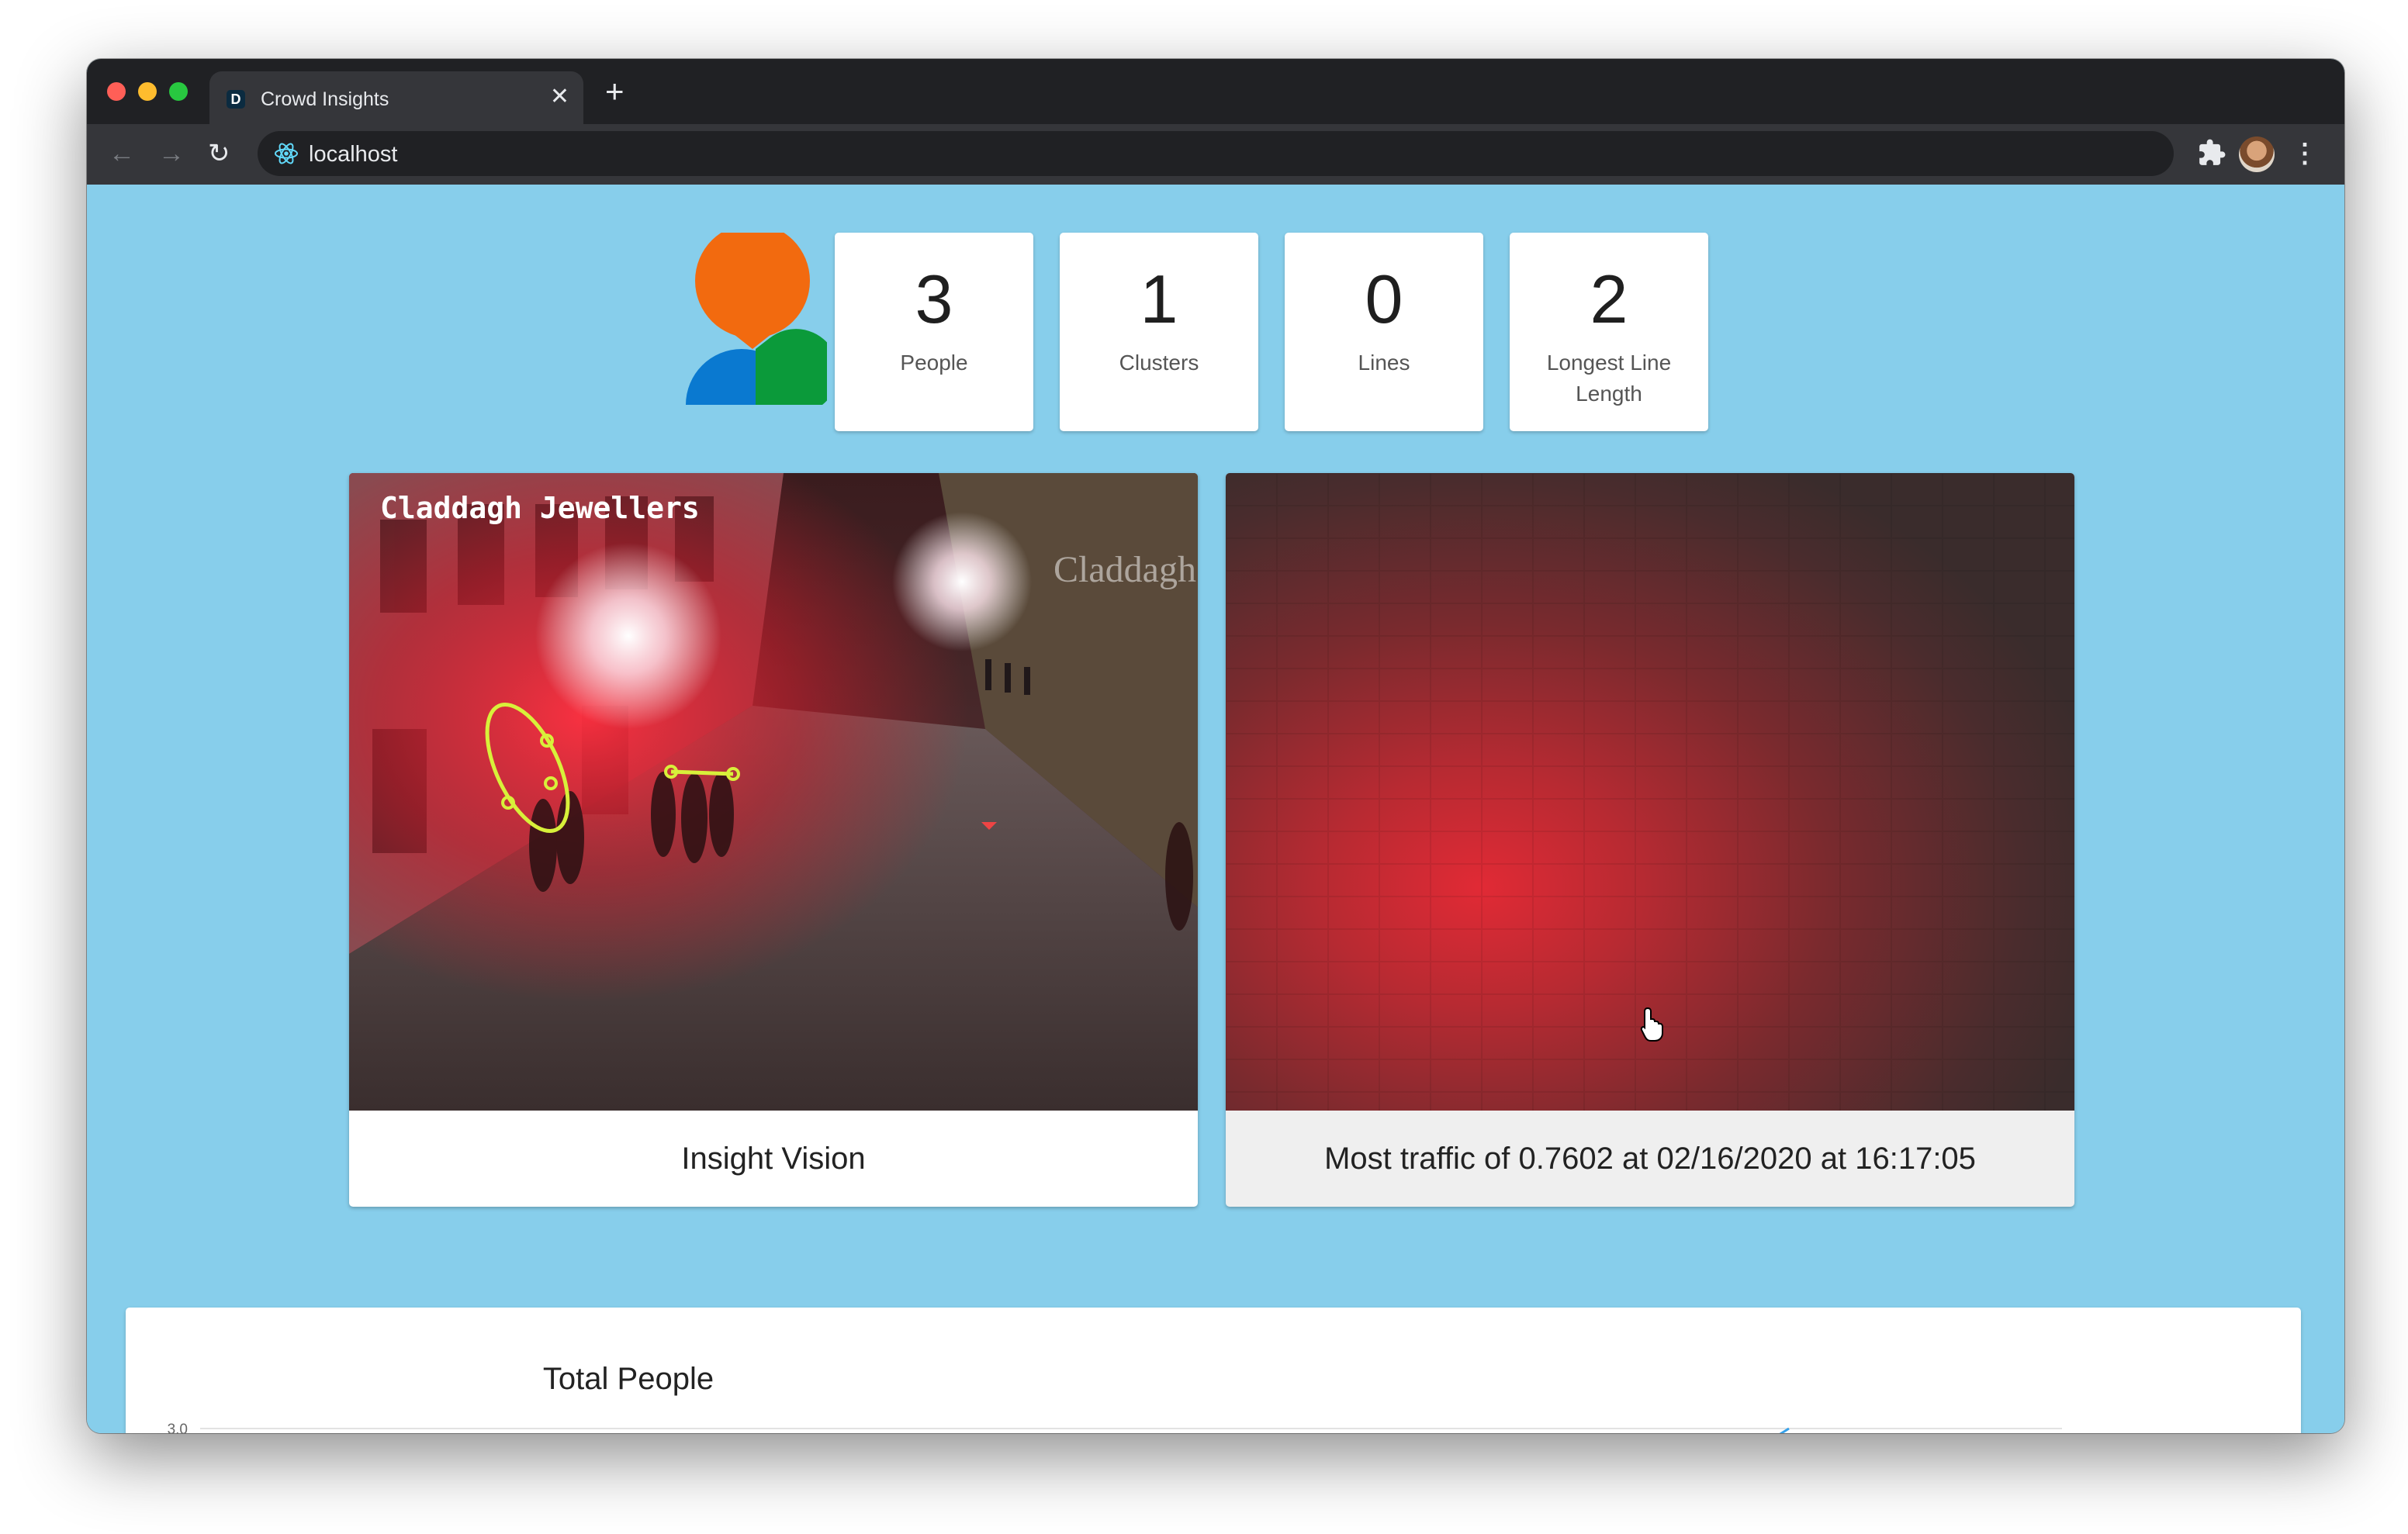 This screenshot has width=2408, height=1534. What do you see at coordinates (236, 99) in the screenshot?
I see `tab-favicon-icon: D` at bounding box center [236, 99].